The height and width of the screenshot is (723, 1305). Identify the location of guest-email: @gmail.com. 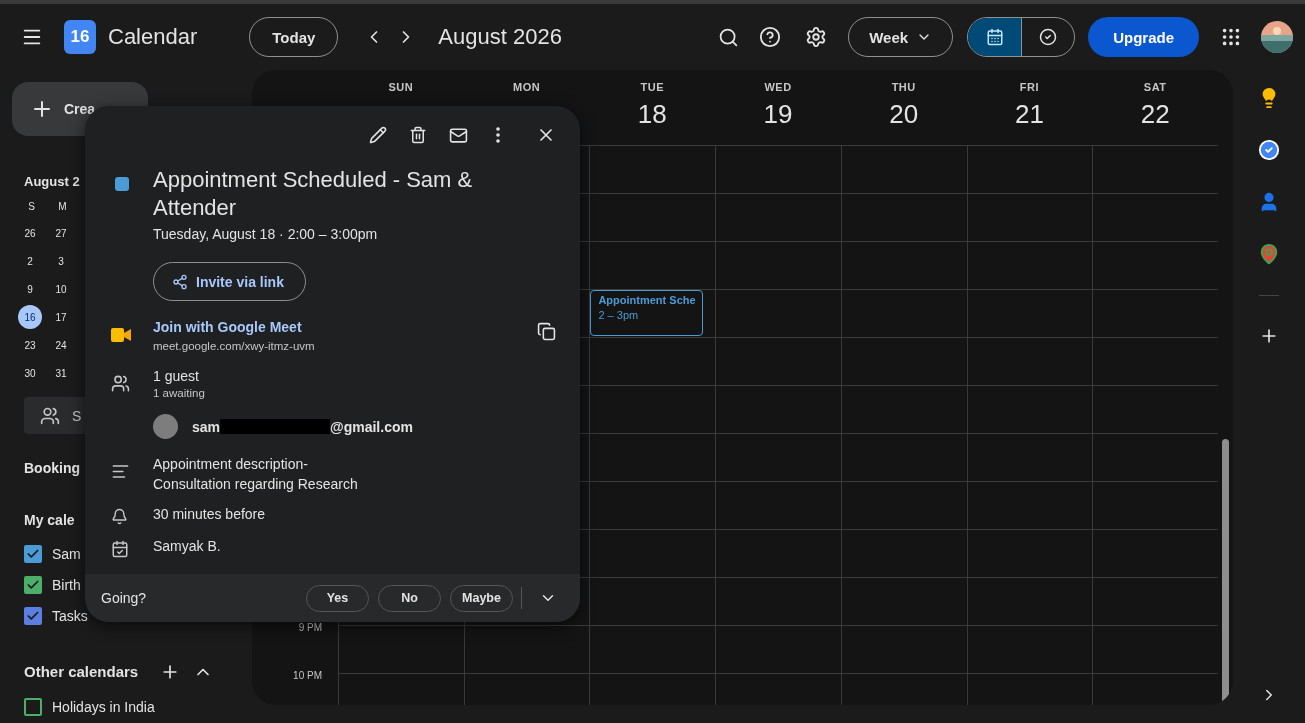
(371, 426).